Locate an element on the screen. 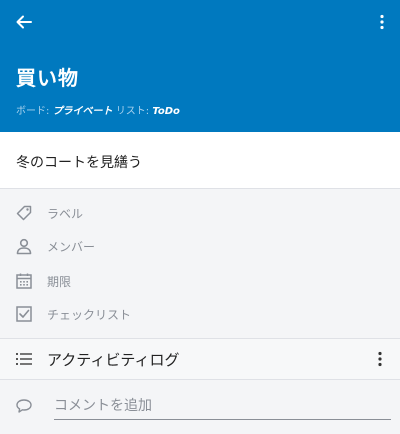 The image size is (400, 434). comment-icon is located at coordinates (24, 406).